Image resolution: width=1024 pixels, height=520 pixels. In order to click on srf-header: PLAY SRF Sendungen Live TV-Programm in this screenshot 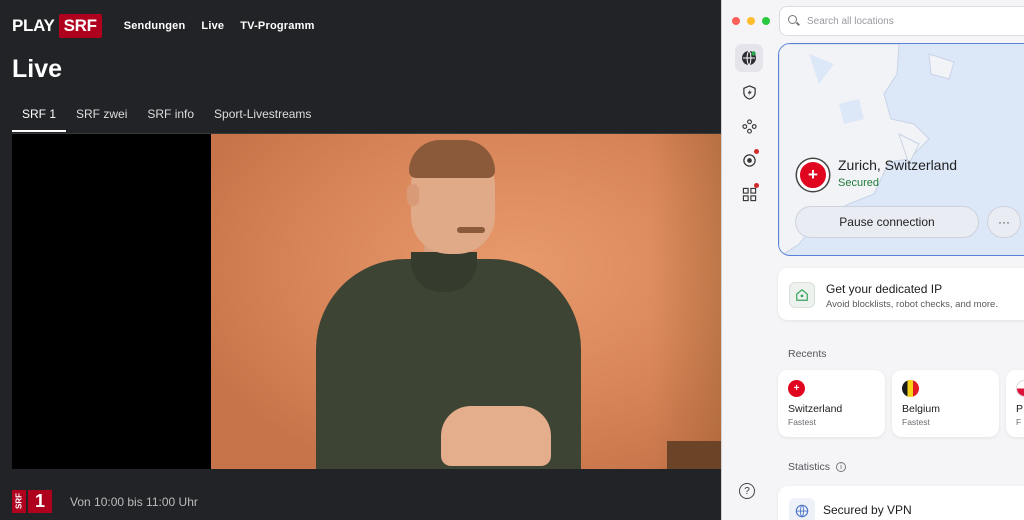, I will do `click(163, 26)`.